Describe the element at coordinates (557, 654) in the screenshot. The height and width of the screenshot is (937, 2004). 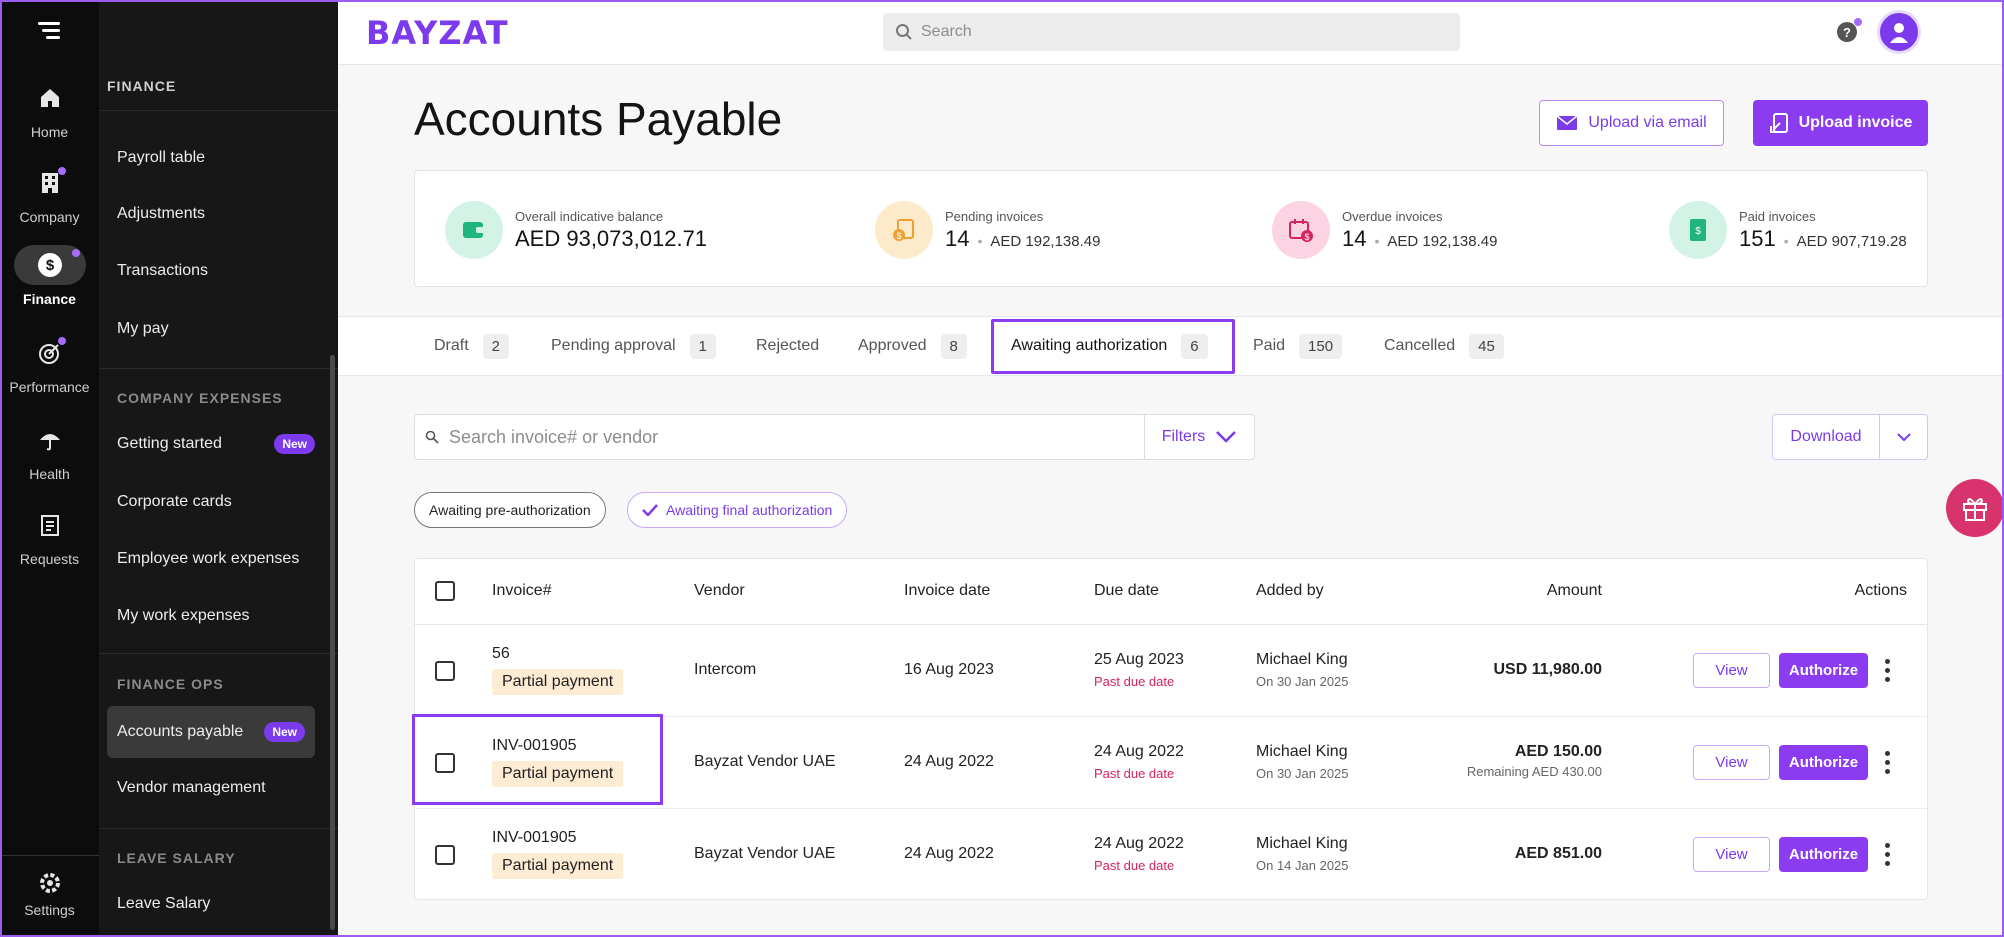
I see `invoice-number: 56` at that location.